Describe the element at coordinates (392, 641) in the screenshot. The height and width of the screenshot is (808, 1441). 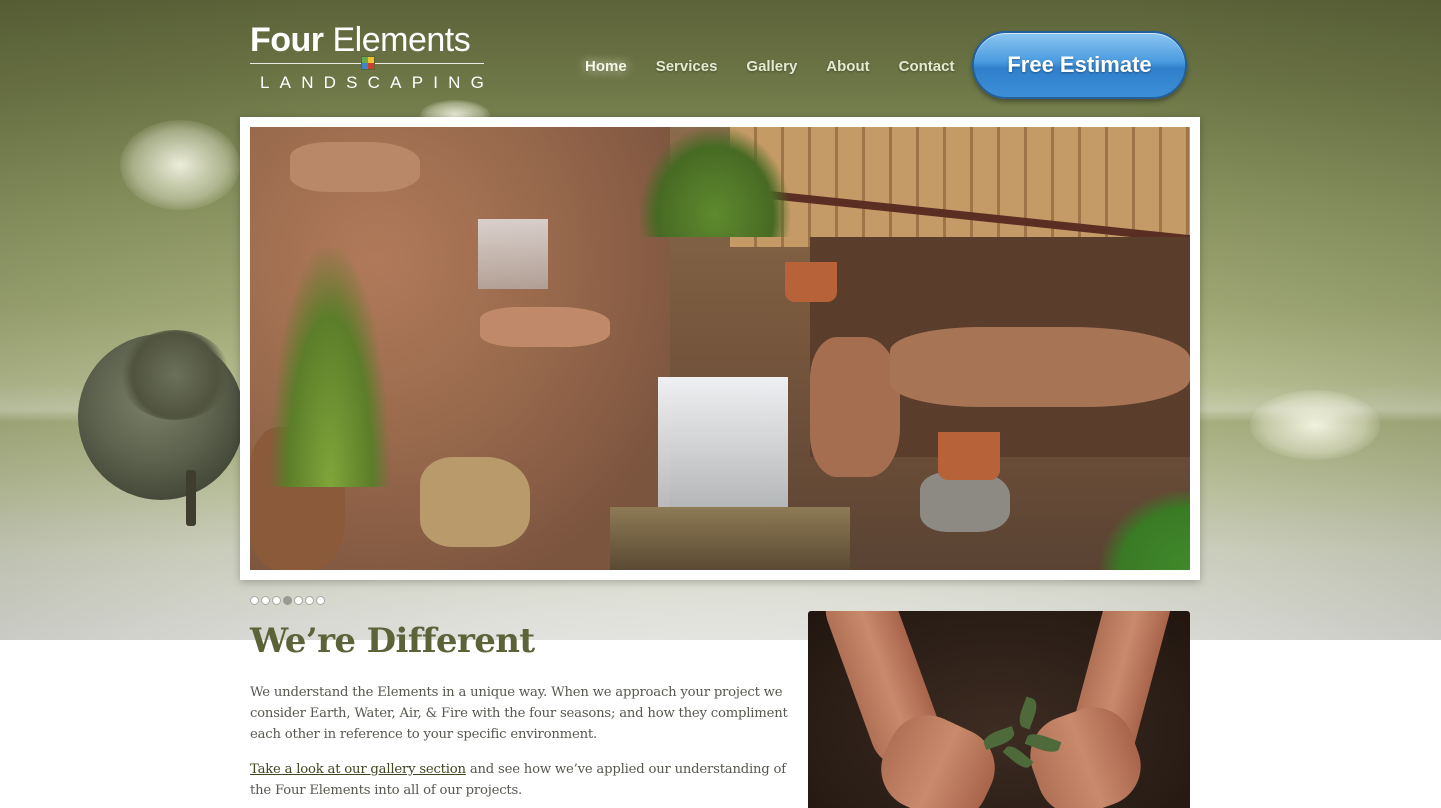
I see `section-heading: We’re Different` at that location.